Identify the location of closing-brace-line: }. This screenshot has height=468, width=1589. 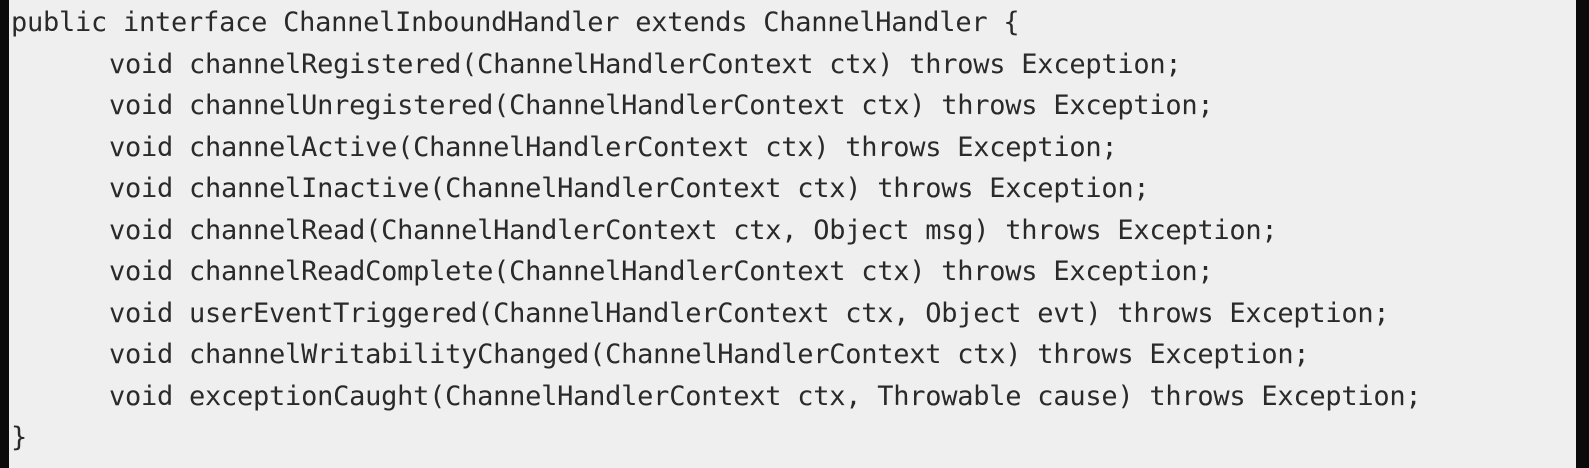
(19, 437).